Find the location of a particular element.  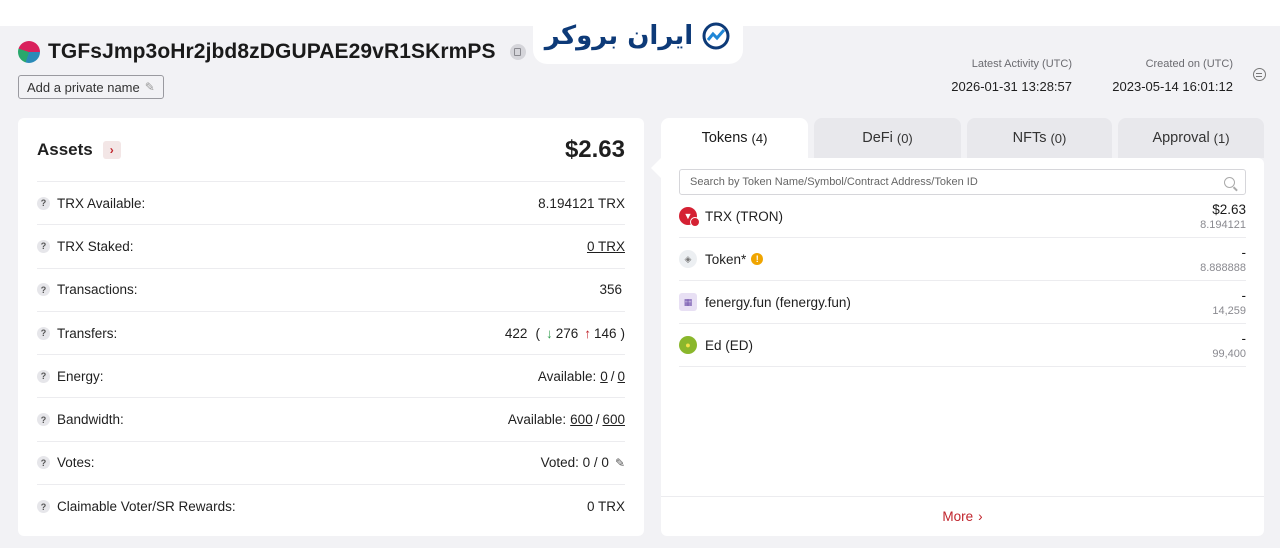

votes-value: Voted: 0 / 0 is located at coordinates (574, 463).